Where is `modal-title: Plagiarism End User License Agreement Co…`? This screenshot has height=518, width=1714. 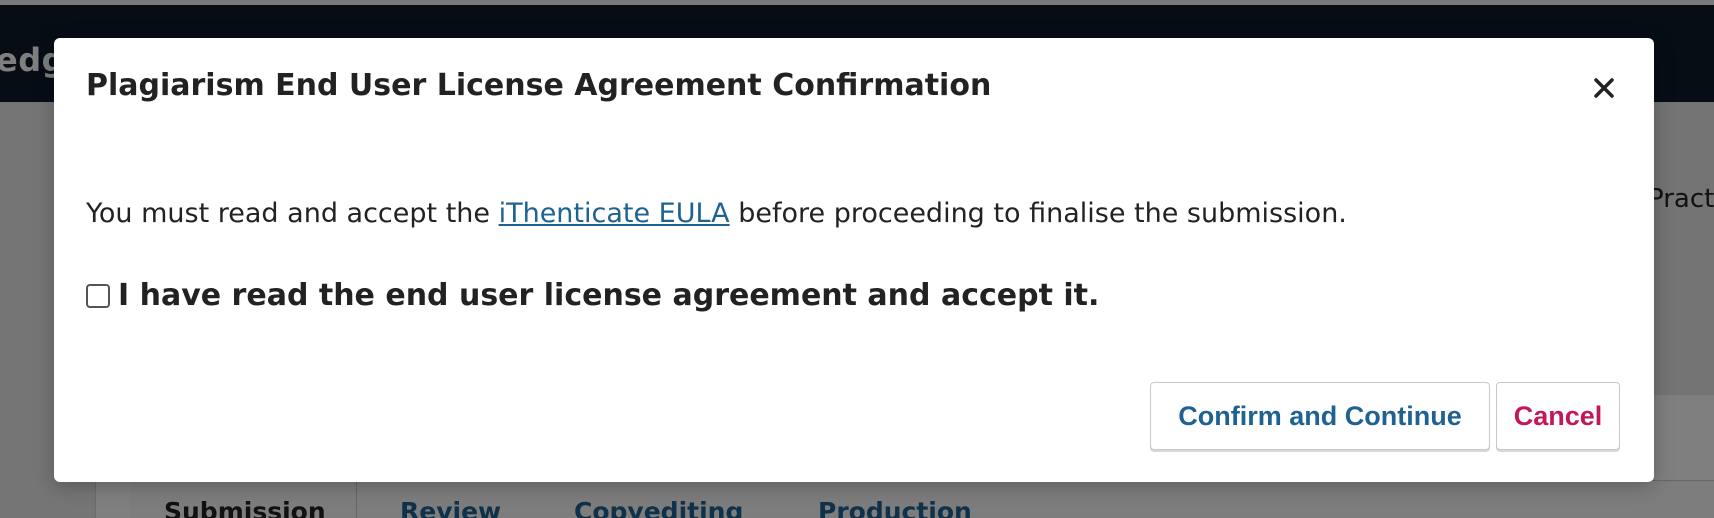
modal-title: Plagiarism End User License Agreement Co… is located at coordinates (539, 85).